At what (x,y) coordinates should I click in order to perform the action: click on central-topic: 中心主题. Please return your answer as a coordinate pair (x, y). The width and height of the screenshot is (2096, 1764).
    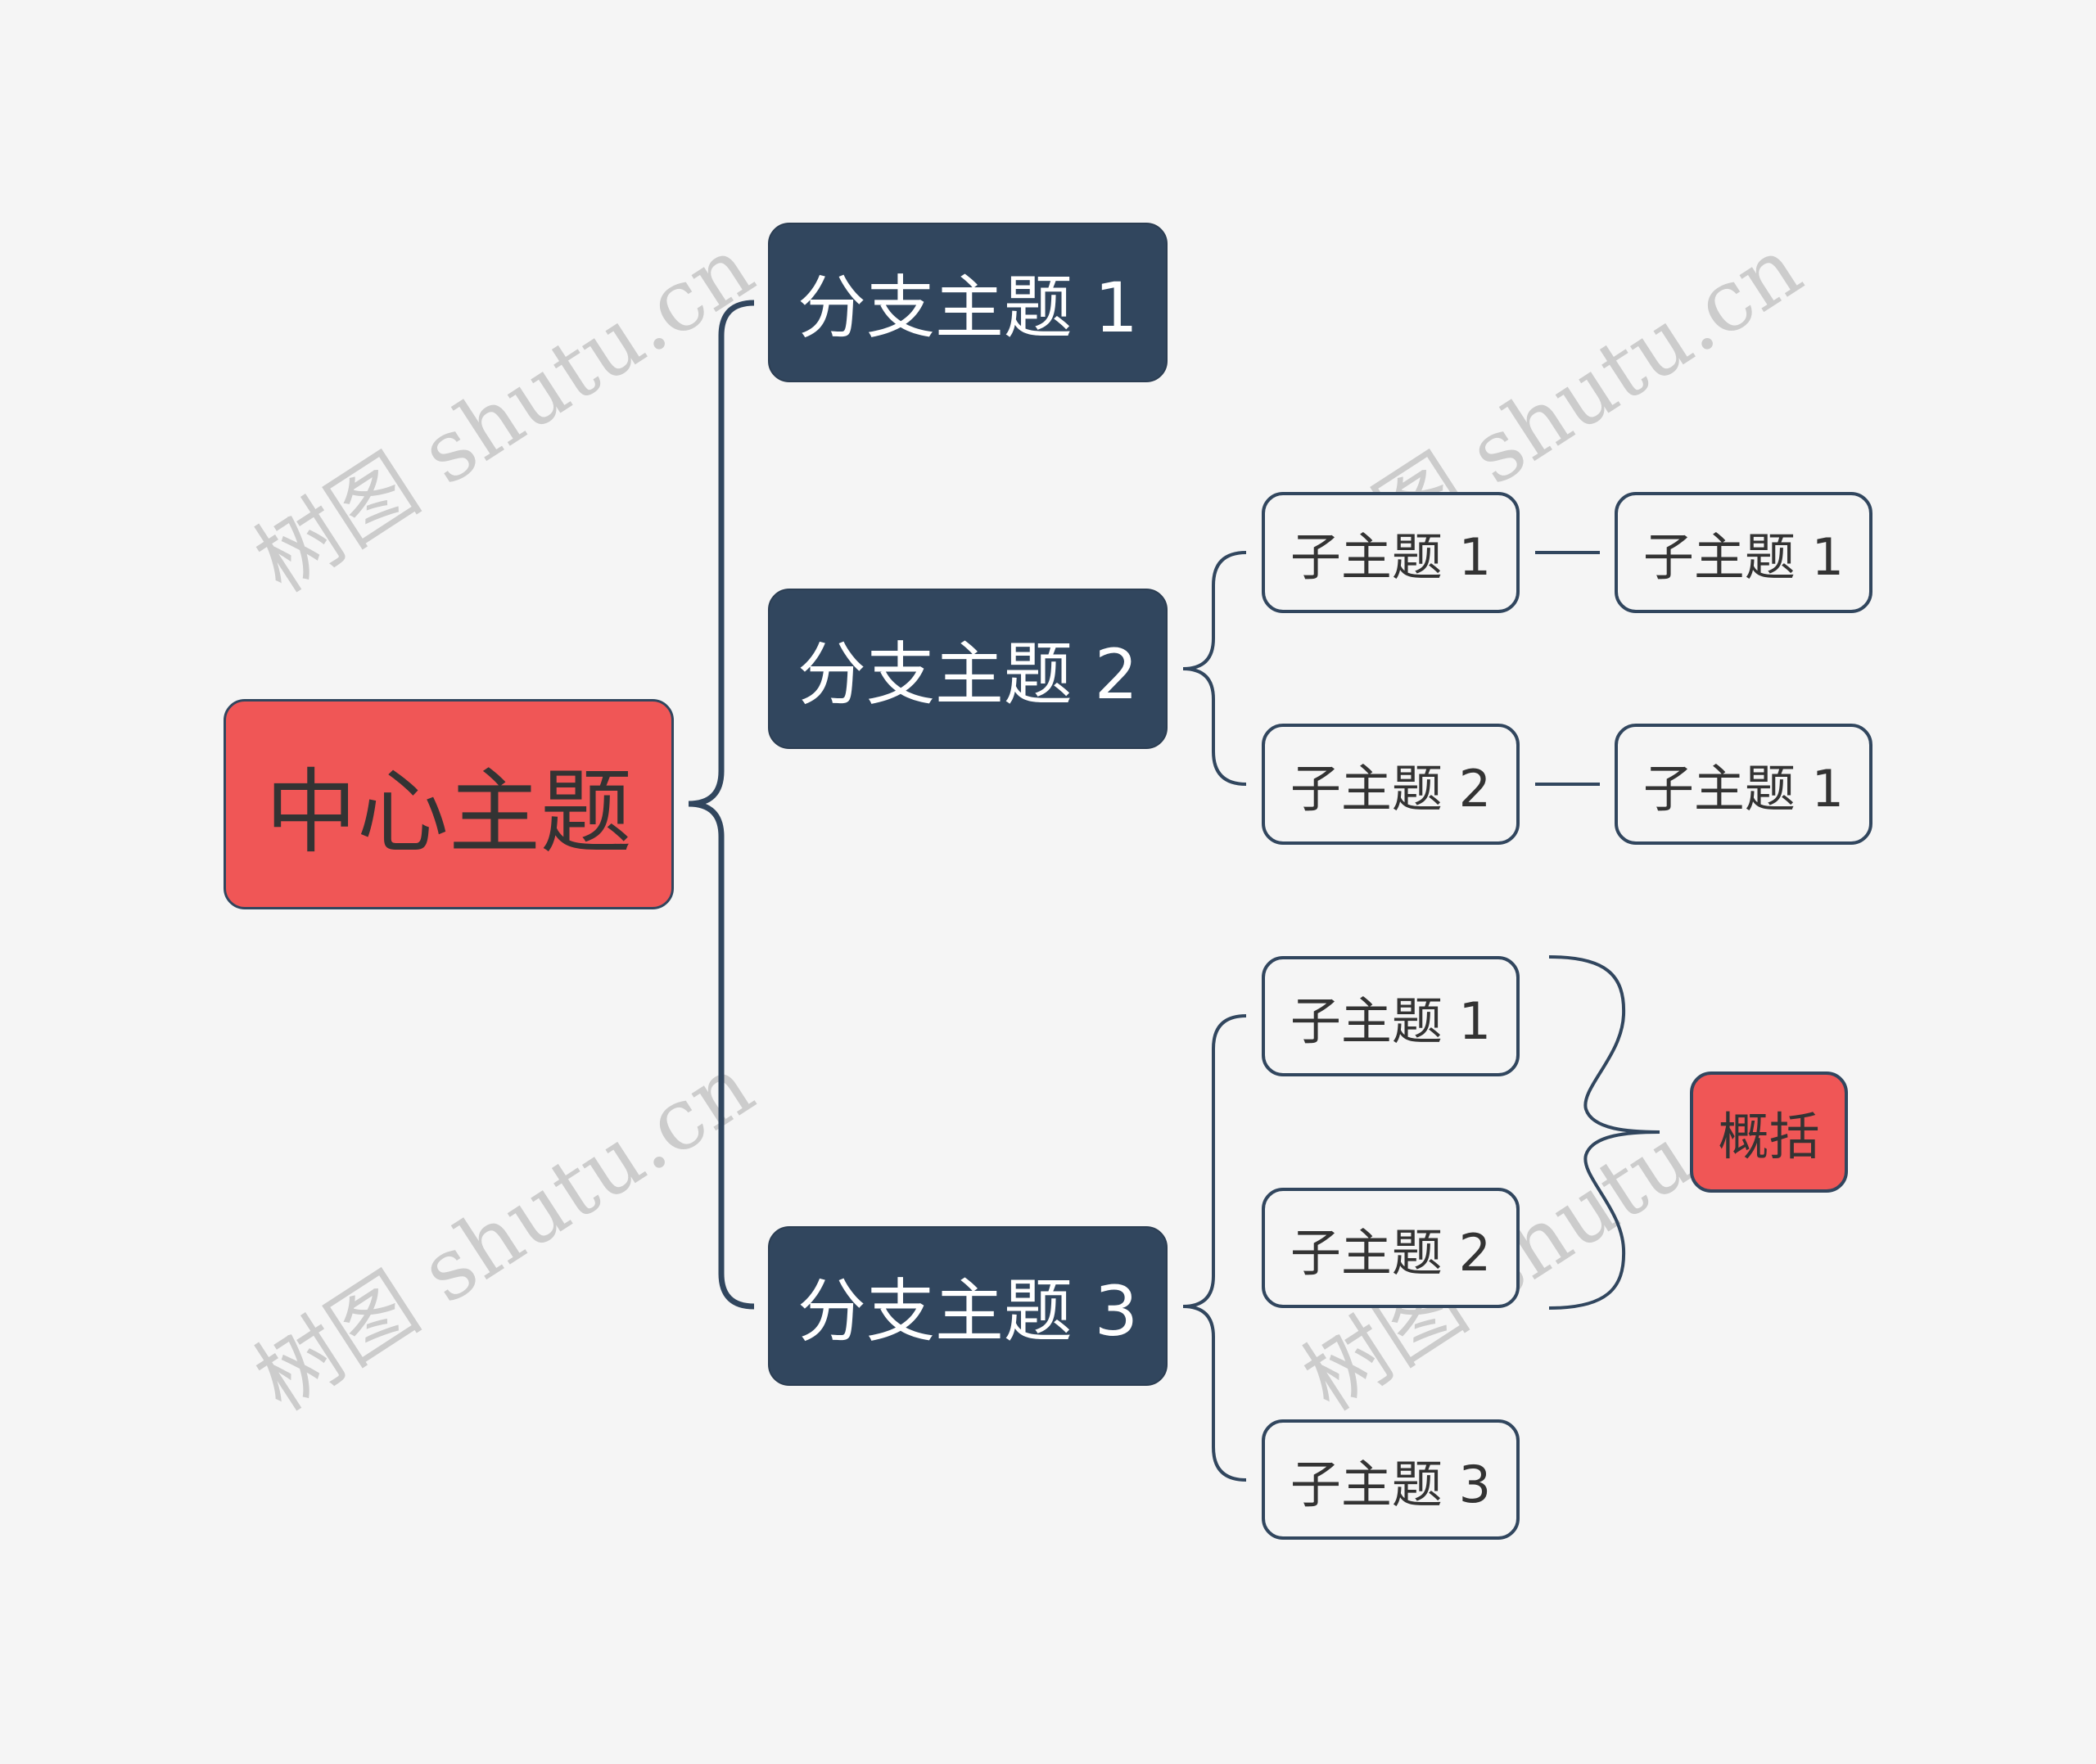
    Looking at the image, I should click on (449, 804).